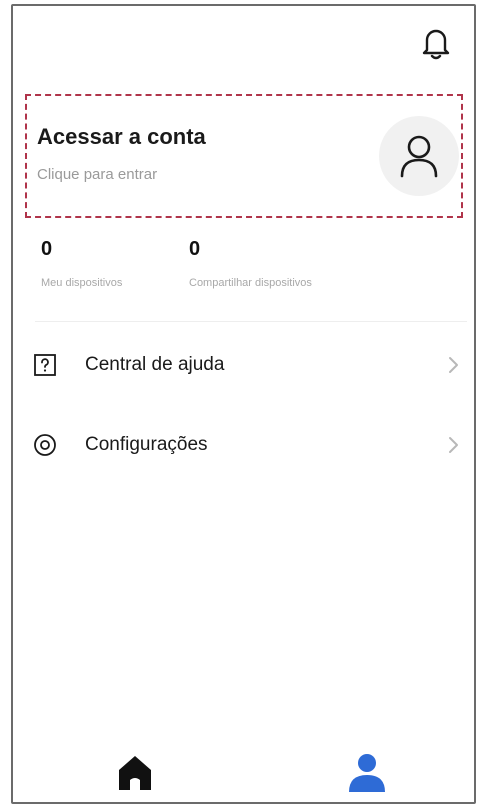 Image resolution: width=487 pixels, height=809 pixels. What do you see at coordinates (121, 136) in the screenshot?
I see `account-title: Acessar a conta` at bounding box center [121, 136].